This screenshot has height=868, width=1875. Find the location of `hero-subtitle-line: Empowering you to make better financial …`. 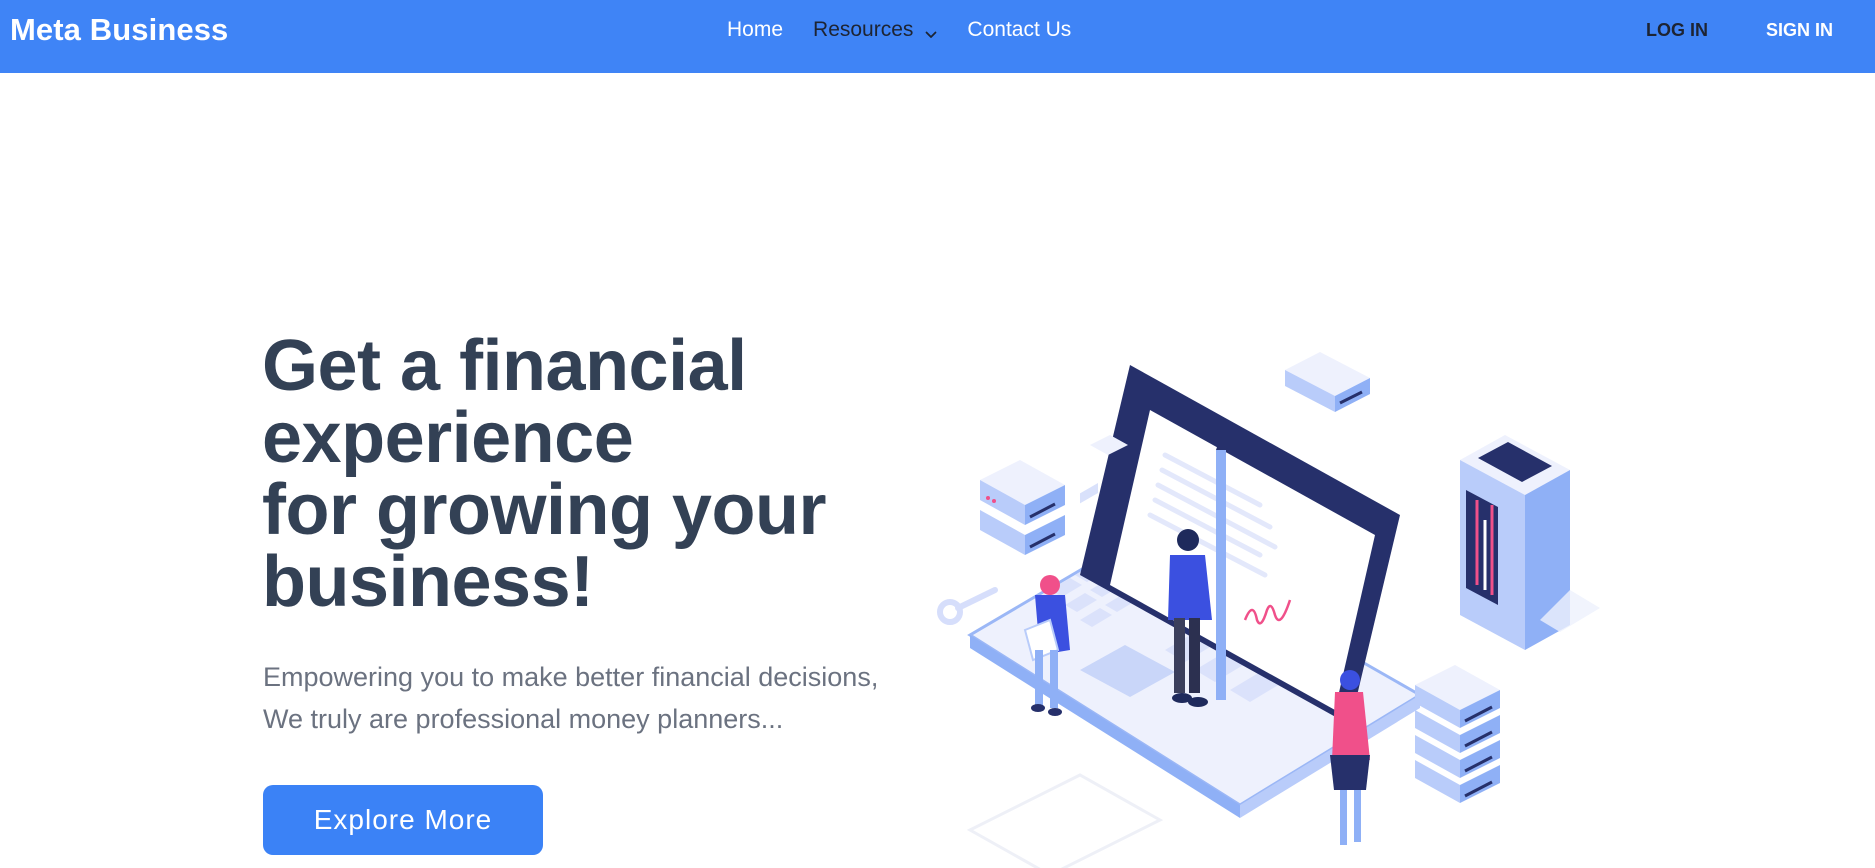

hero-subtitle-line: Empowering you to make better financial … is located at coordinates (571, 677).